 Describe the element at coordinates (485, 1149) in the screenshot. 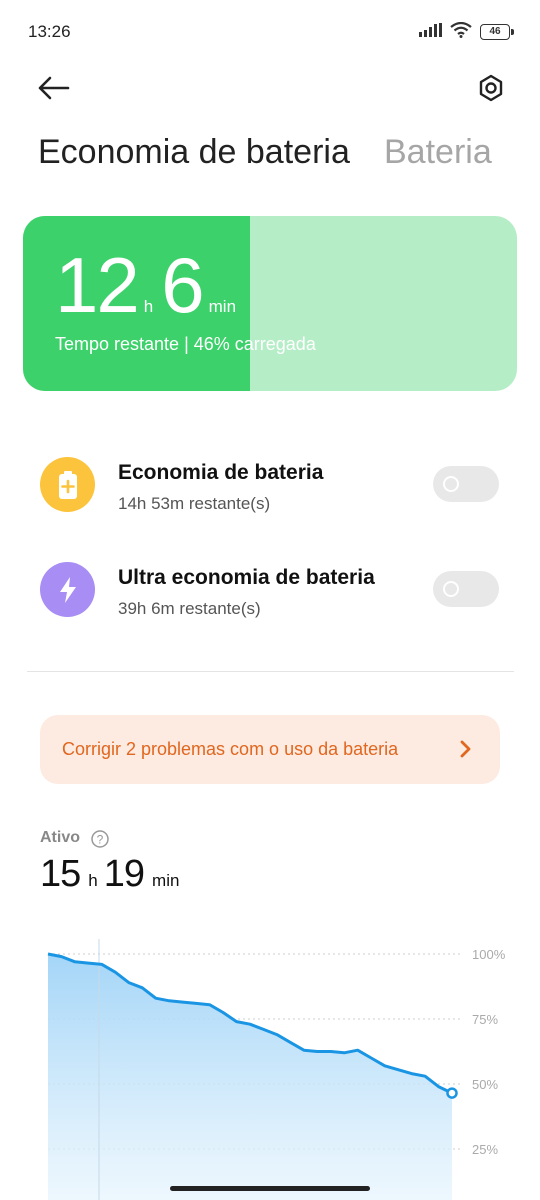

I see `chart-y-tick-label: 25%` at that location.